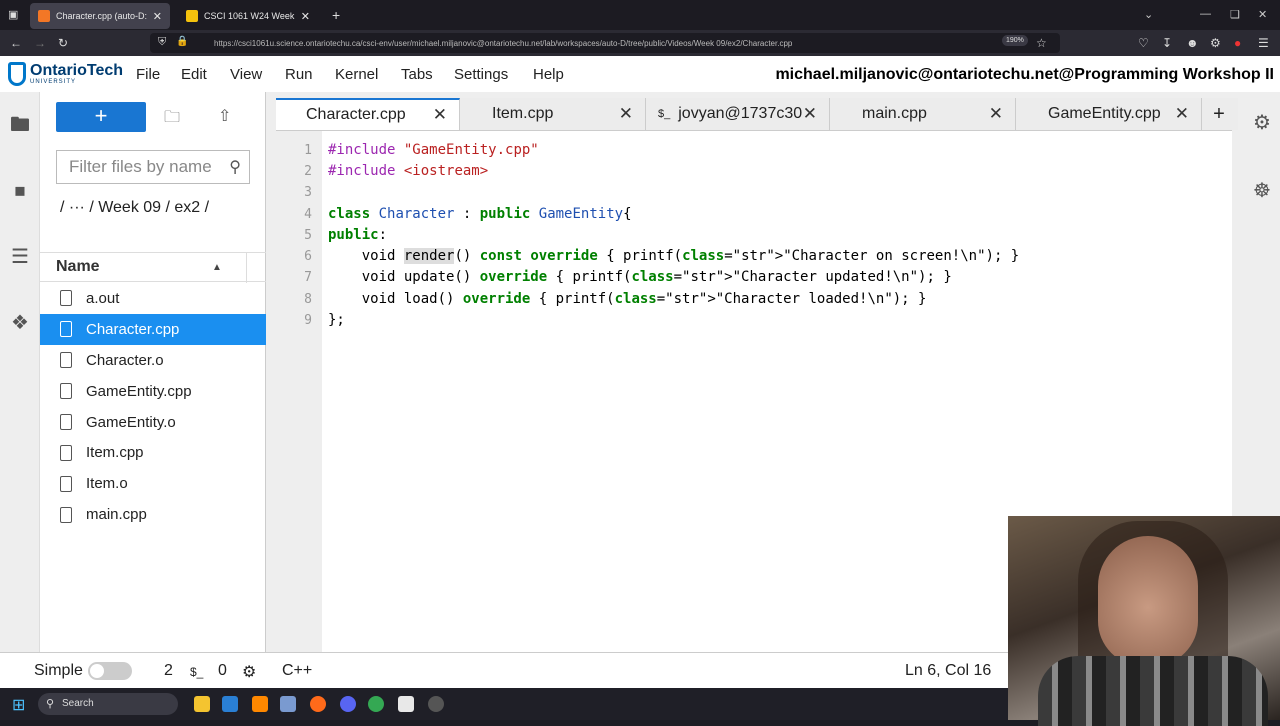 This screenshot has height=726, width=1280. Describe the element at coordinates (299, 74) in the screenshot. I see `menu-run: Run` at that location.